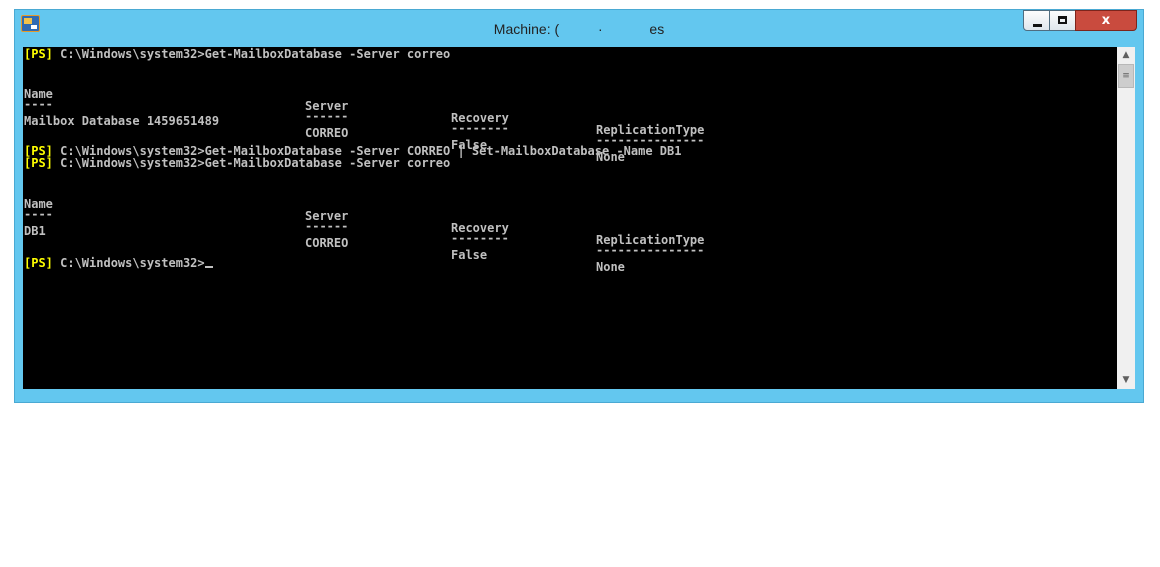 Image resolution: width=1160 pixels, height=567 pixels. Describe the element at coordinates (208, 267) in the screenshot. I see `text-cursor` at that location.